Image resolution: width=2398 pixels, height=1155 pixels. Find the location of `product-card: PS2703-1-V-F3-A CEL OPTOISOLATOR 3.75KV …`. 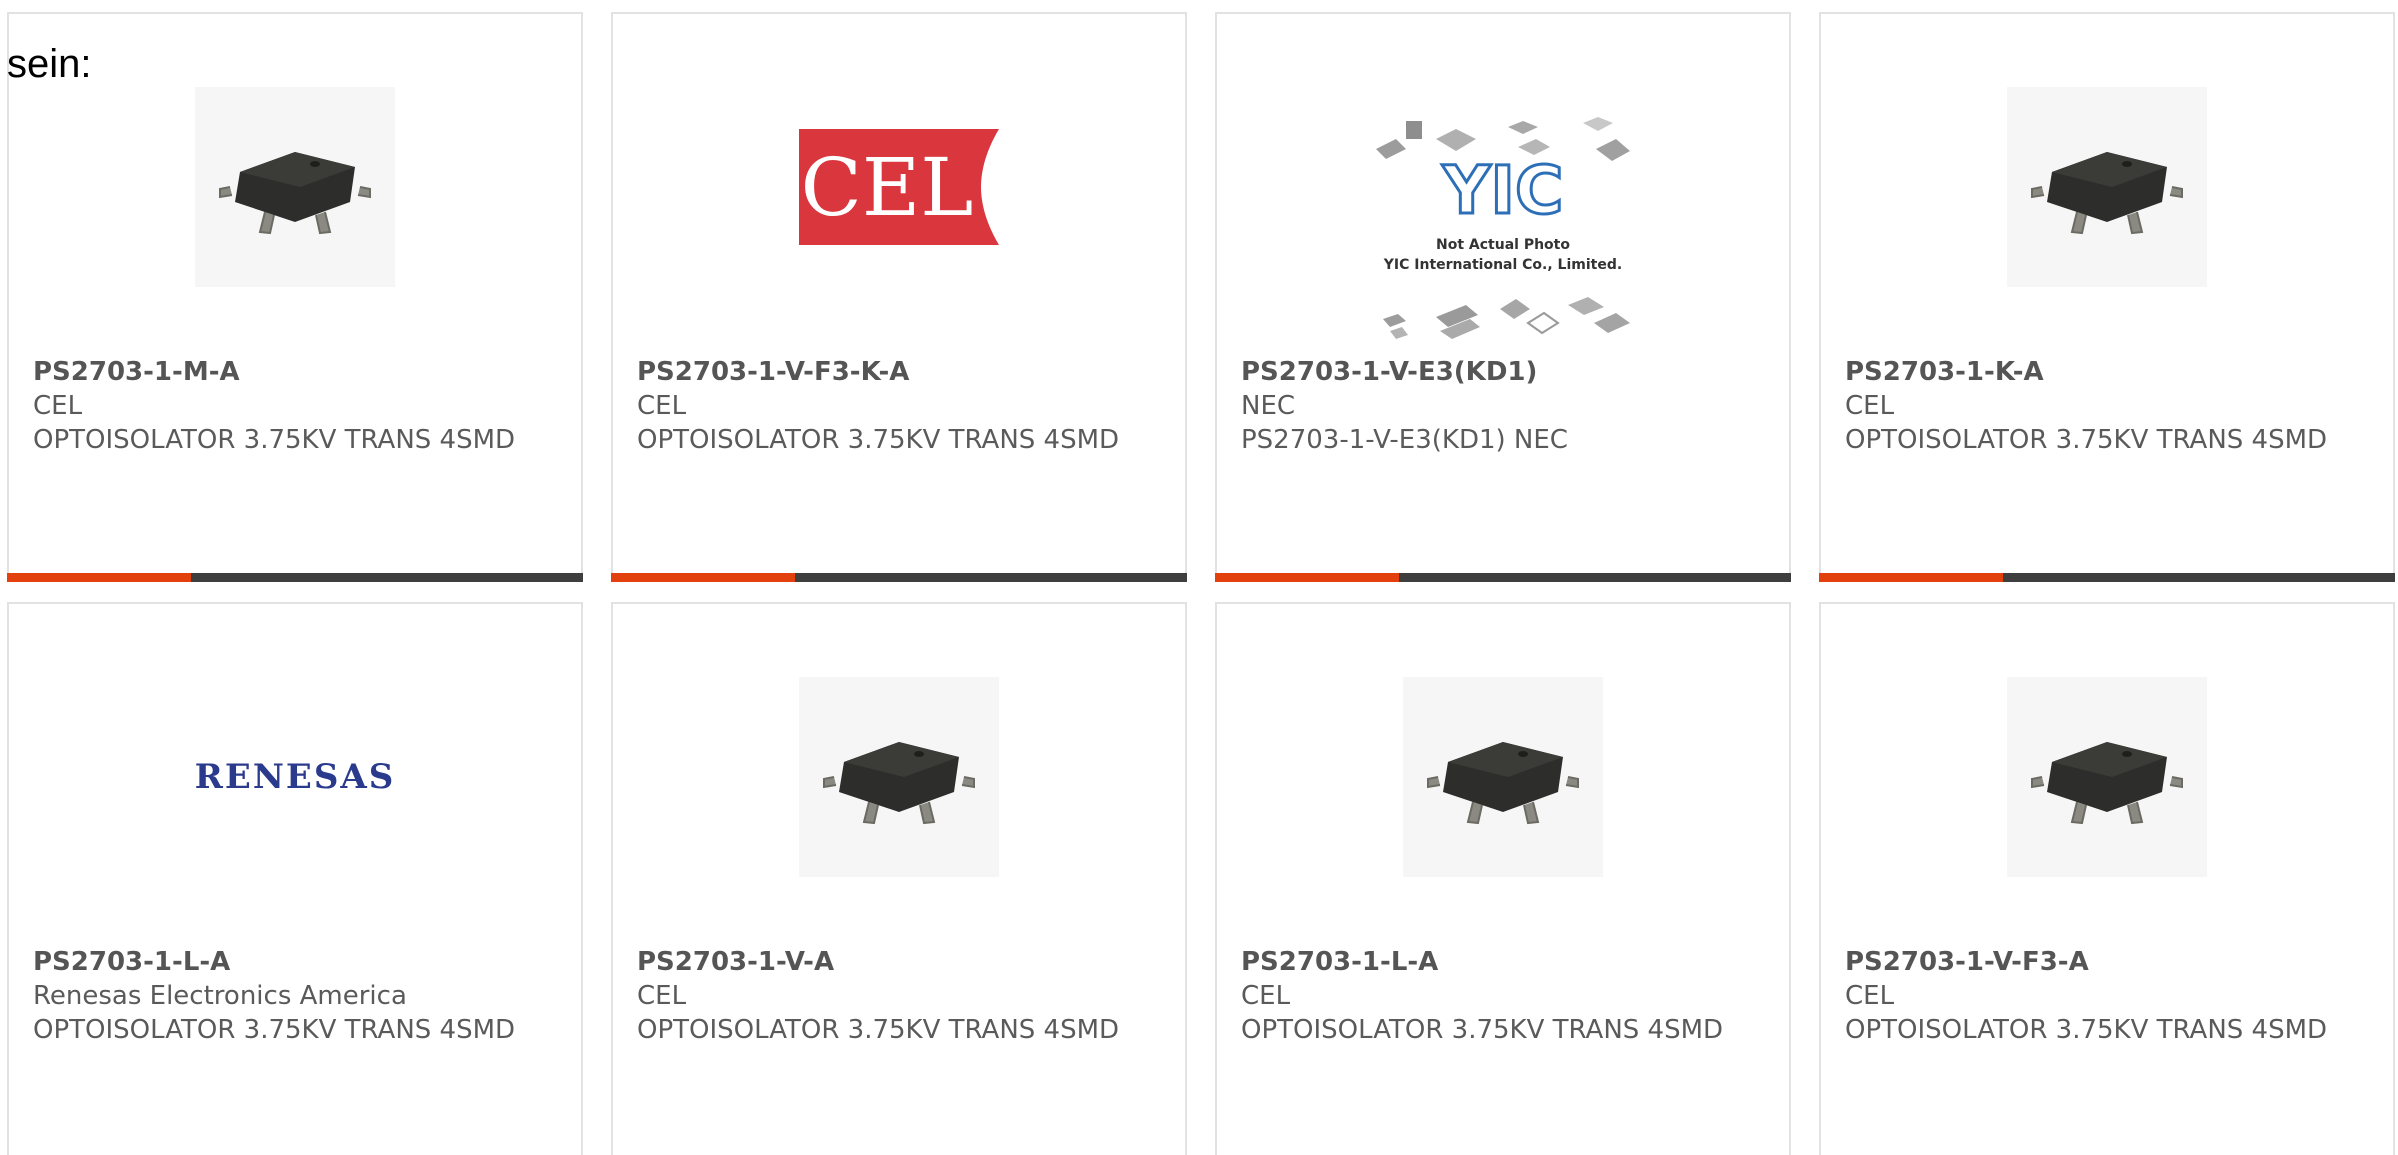

product-card: PS2703-1-V-F3-A CEL OPTOISOLATOR 3.75KV … is located at coordinates (2107, 878).